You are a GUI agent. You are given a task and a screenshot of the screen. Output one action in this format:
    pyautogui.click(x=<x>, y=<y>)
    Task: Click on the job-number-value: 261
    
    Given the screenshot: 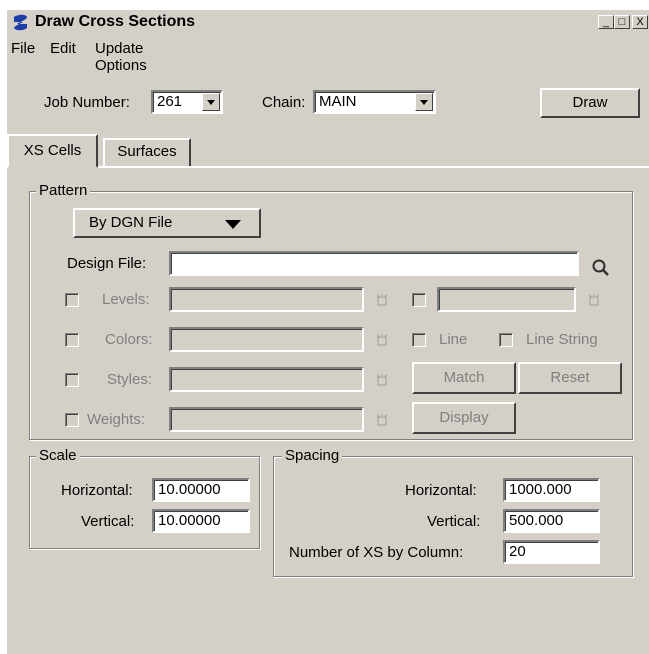 What is the action you would take?
    pyautogui.click(x=170, y=101)
    